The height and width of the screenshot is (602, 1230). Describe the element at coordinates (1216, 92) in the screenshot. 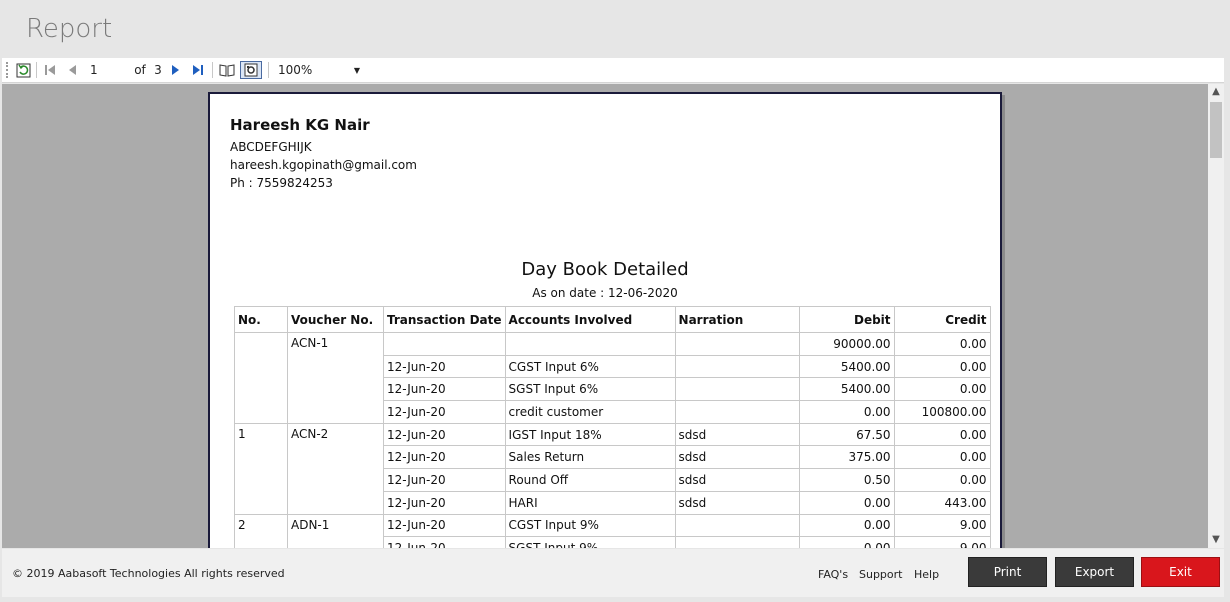

I see `scroll-up-icon: ▲` at that location.